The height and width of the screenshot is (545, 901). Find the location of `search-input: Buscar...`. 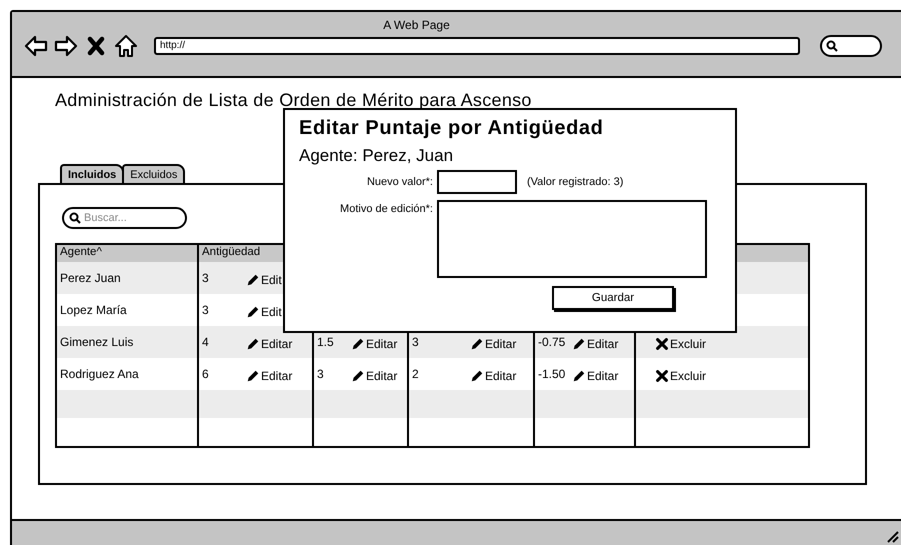

search-input: Buscar... is located at coordinates (129, 218).